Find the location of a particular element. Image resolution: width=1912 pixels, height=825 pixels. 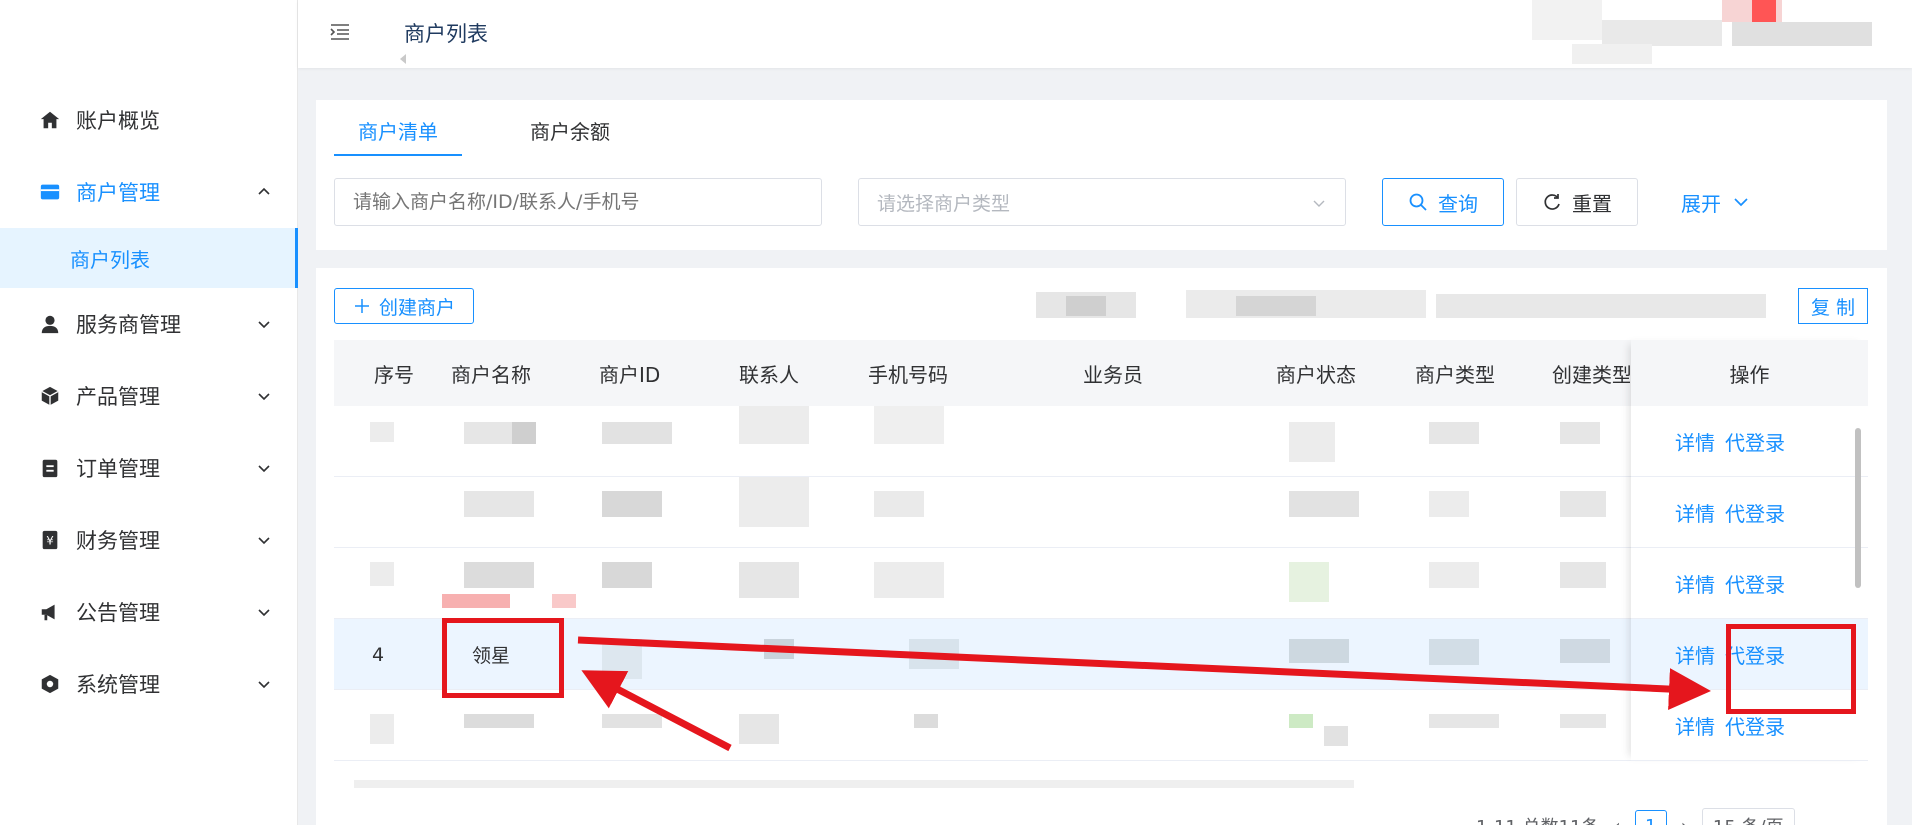

expand-button-label: 展开 is located at coordinates (1701, 203).